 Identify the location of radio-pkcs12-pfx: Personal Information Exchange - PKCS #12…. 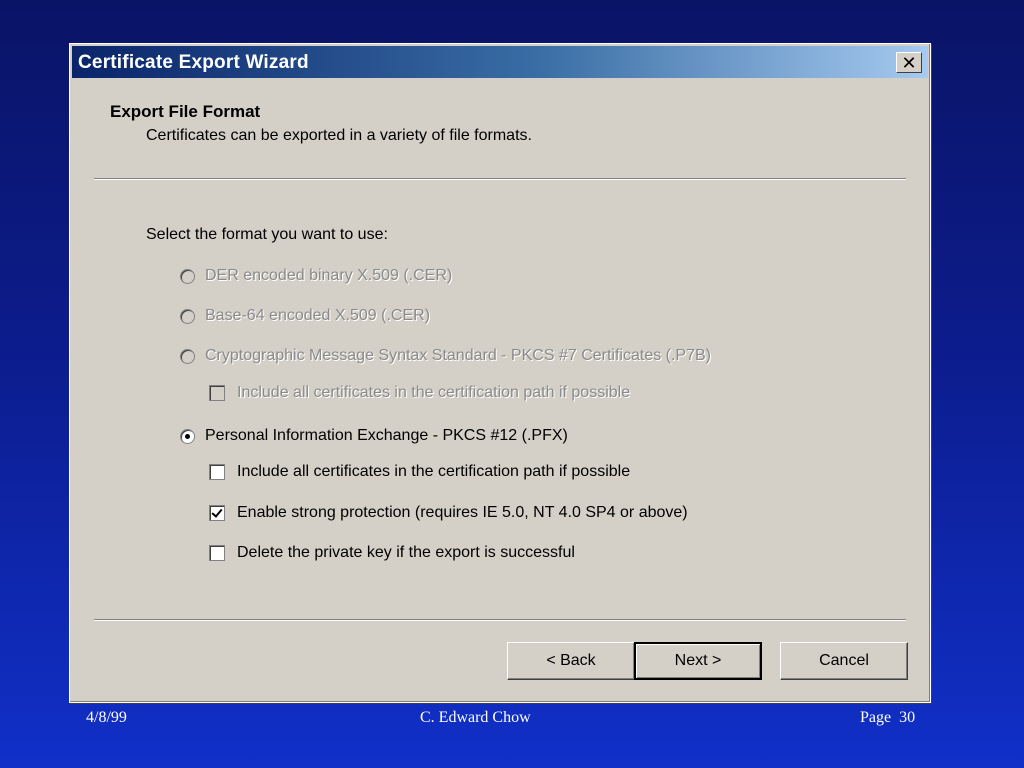
(374, 436).